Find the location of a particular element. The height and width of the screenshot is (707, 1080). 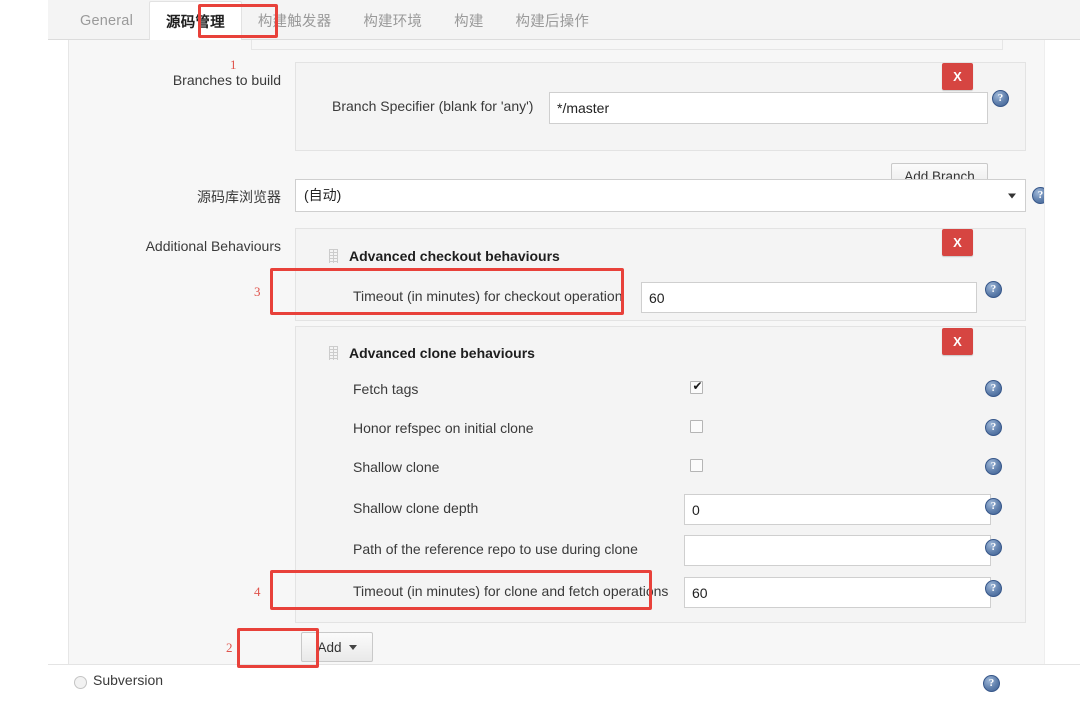

tab-scm: 源码管理 is located at coordinates (195, 20).